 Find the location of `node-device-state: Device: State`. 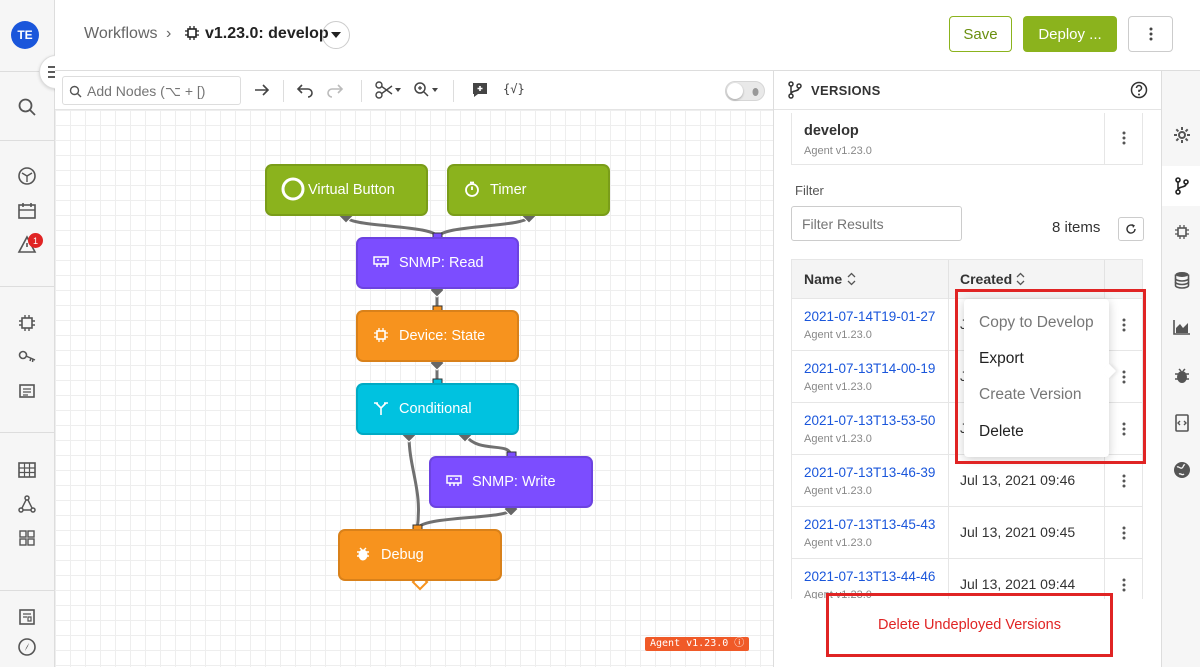

node-device-state: Device: State is located at coordinates (437, 336).